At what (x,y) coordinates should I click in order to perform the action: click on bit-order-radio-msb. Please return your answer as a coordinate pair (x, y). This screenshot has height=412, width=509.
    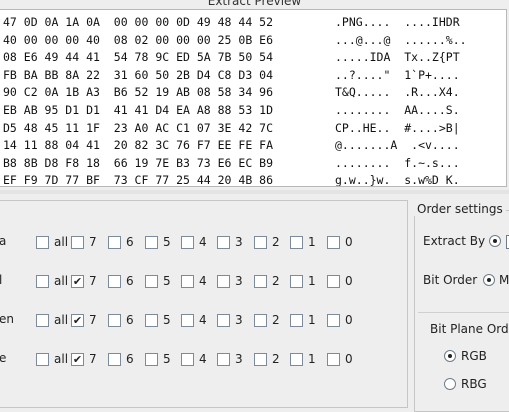
    Looking at the image, I should click on (489, 280).